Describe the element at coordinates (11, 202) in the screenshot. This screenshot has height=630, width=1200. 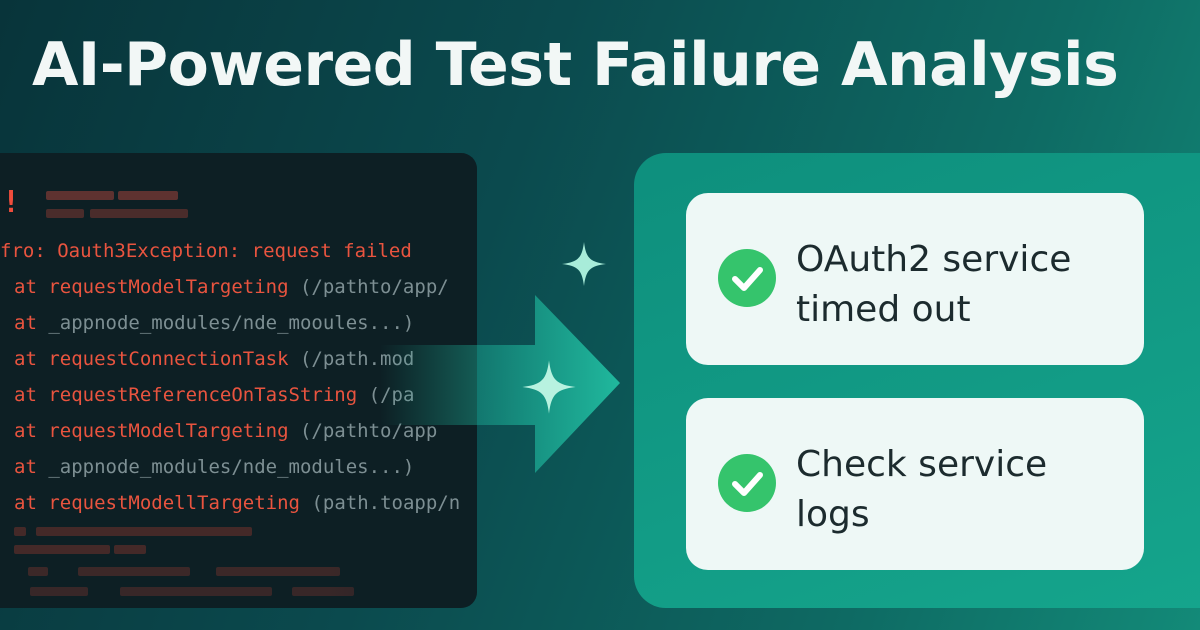
I see `error-marker: !` at that location.